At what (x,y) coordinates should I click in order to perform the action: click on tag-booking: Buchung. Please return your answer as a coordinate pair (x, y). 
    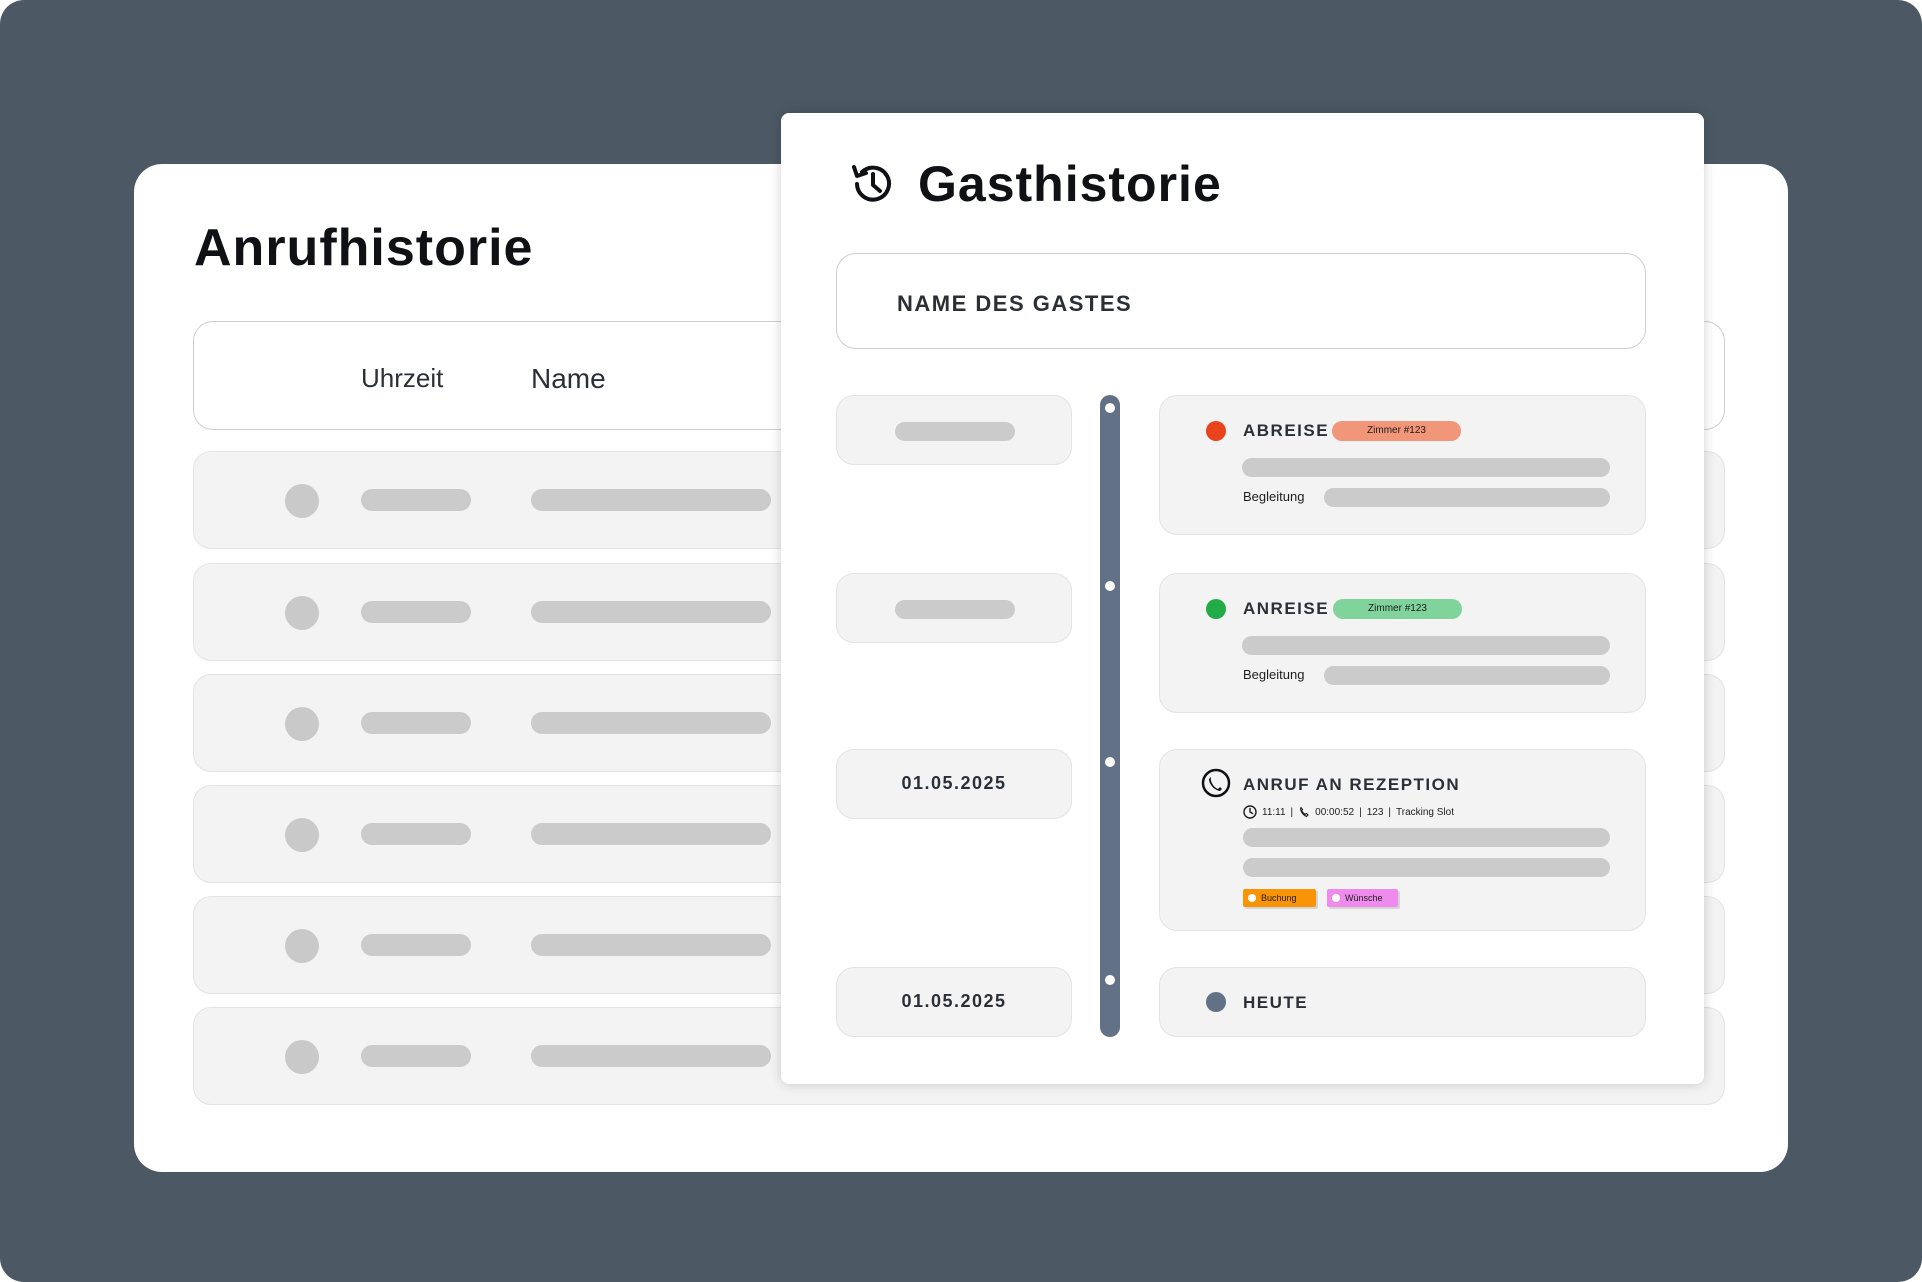
    Looking at the image, I should click on (1279, 898).